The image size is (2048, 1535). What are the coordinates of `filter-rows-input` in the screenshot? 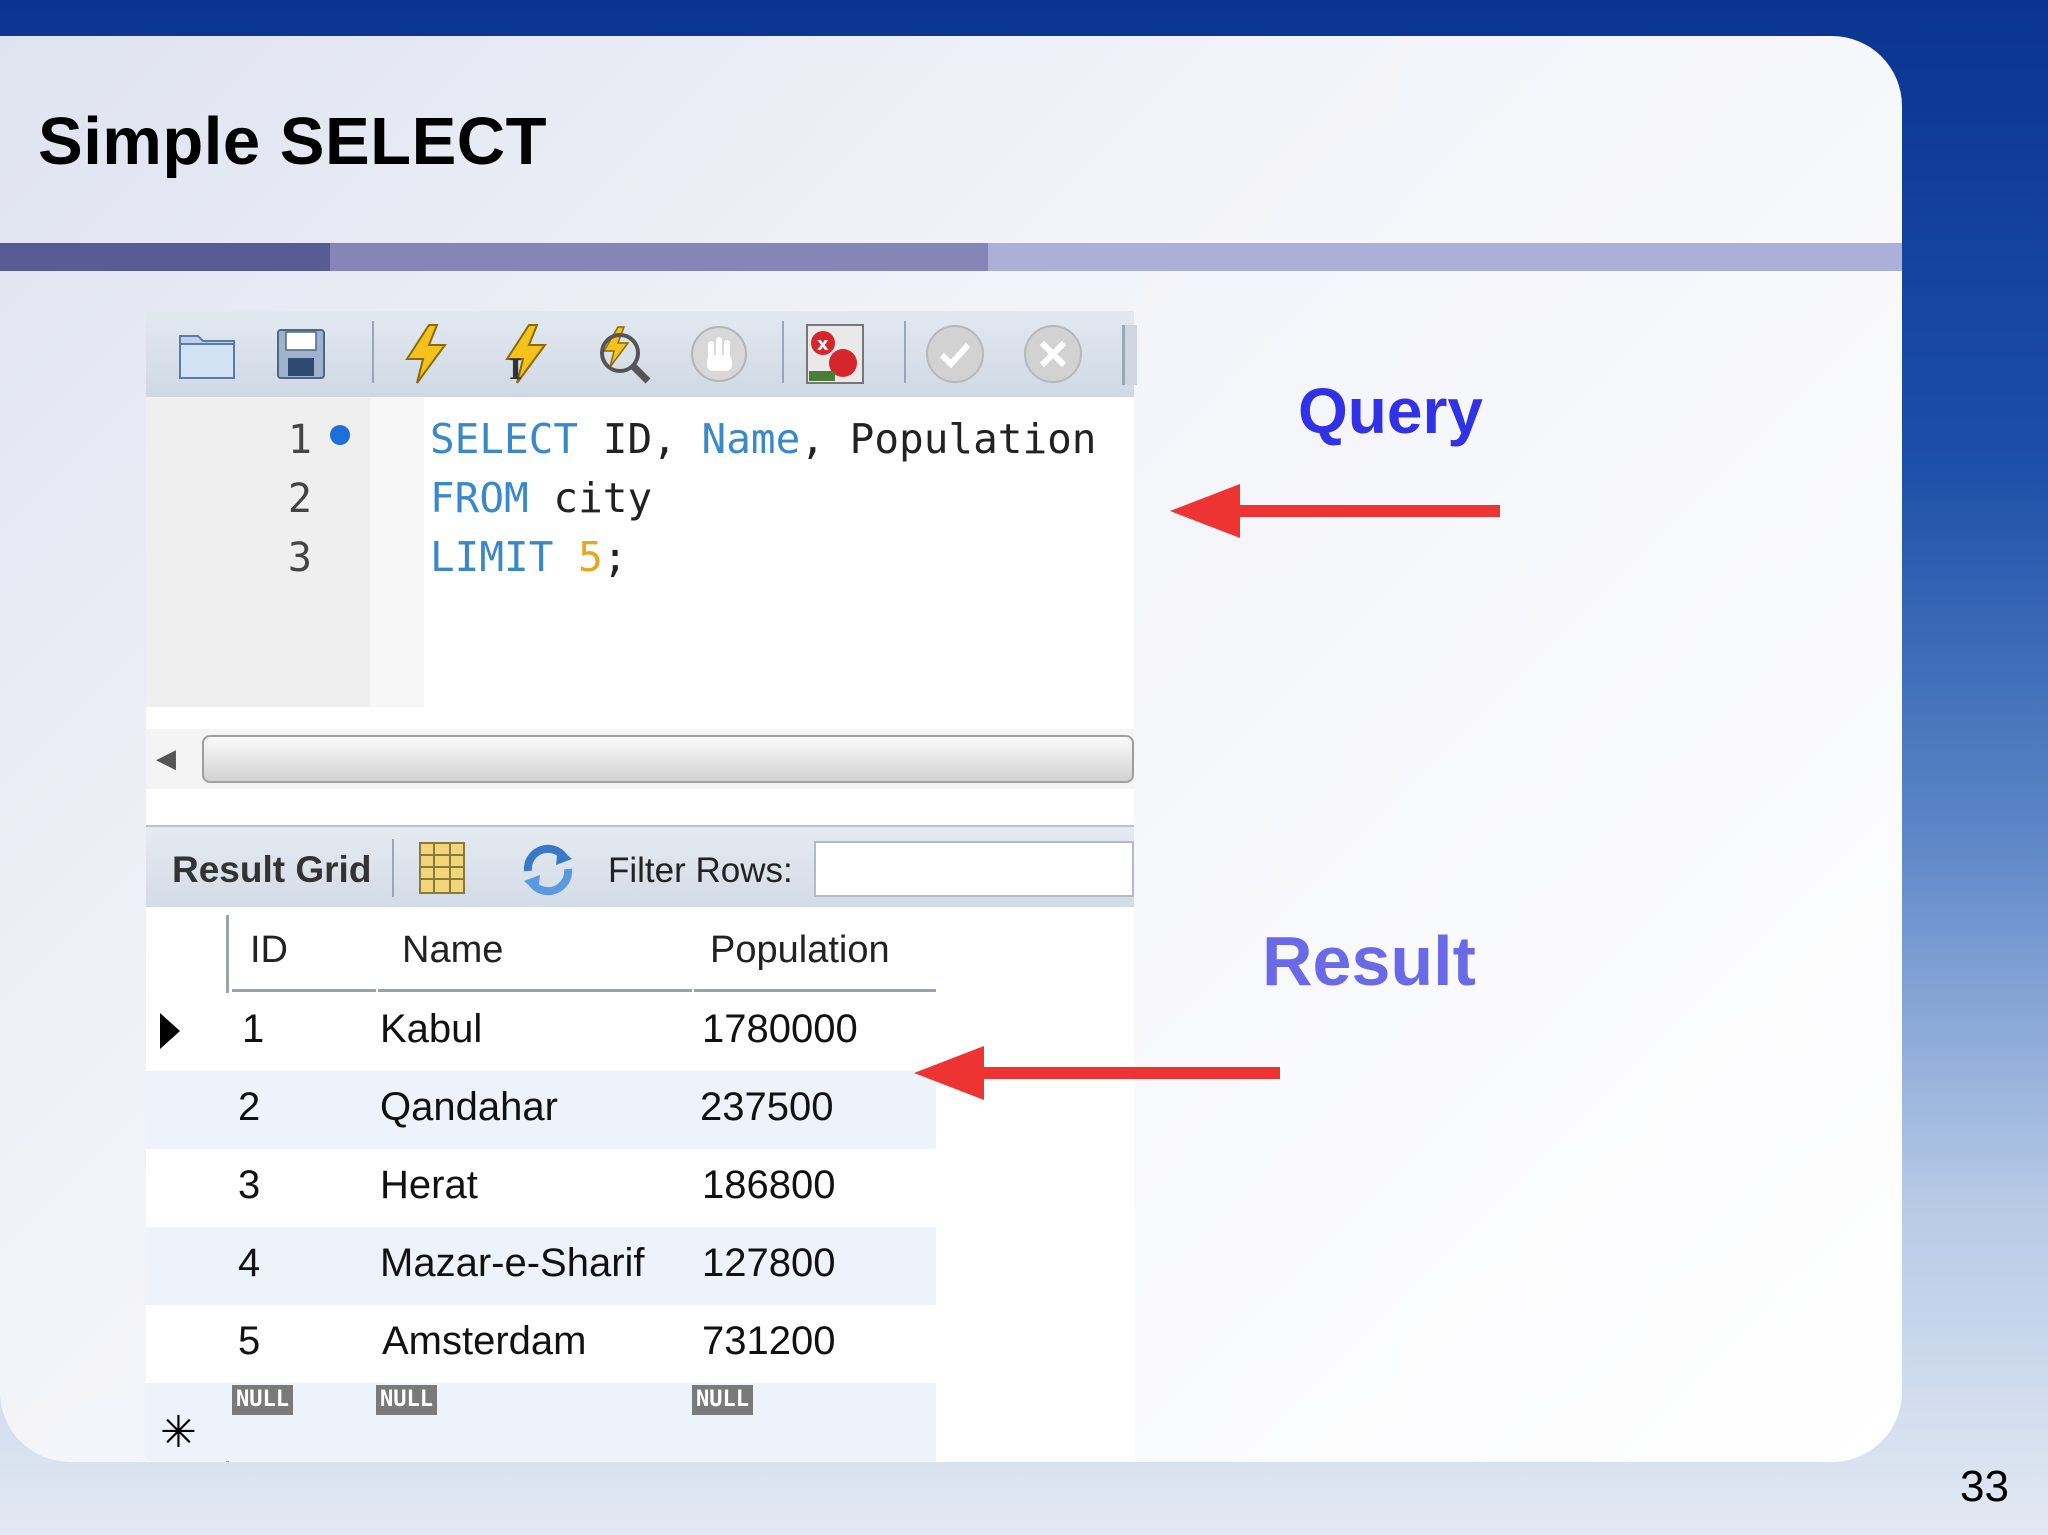 It's located at (974, 869).